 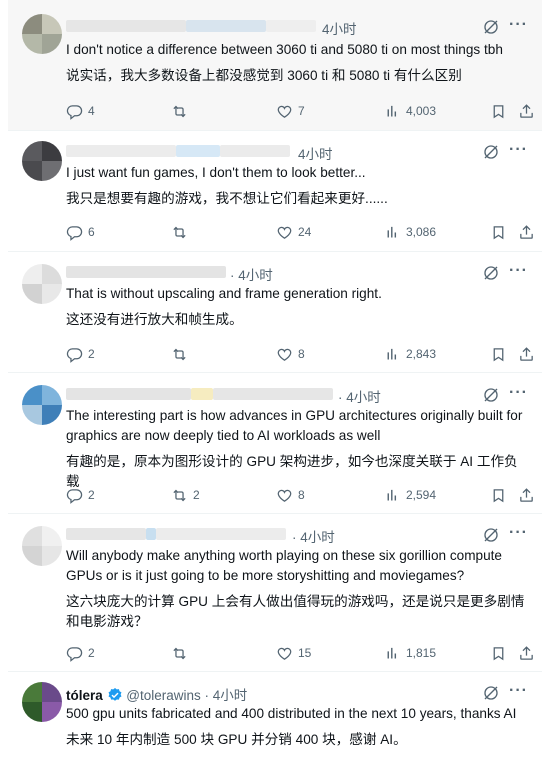 What do you see at coordinates (115, 695) in the screenshot?
I see `verified-badge-icon` at bounding box center [115, 695].